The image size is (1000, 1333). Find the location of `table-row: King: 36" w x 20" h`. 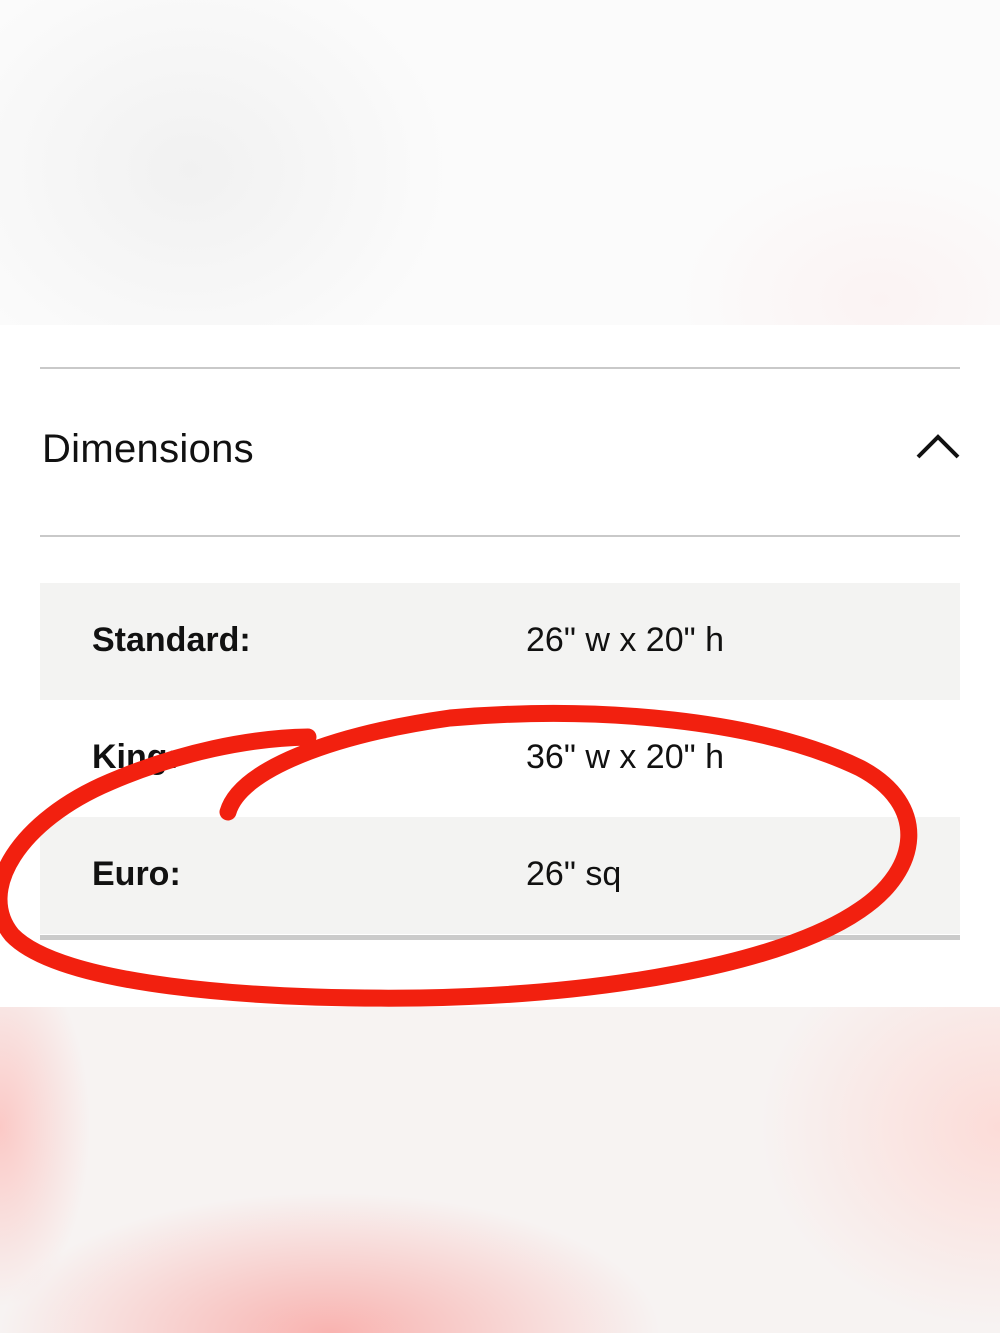

table-row: King: 36" w x 20" h is located at coordinates (500, 758).